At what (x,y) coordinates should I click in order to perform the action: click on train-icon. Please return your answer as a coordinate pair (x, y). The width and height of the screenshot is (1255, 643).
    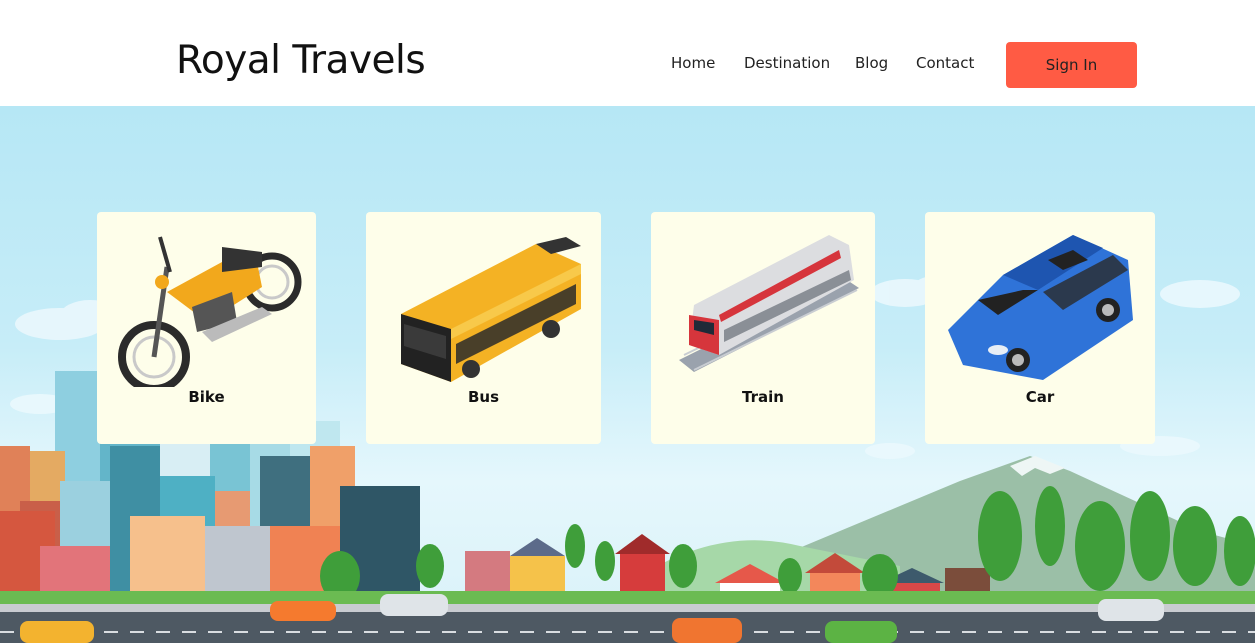
    Looking at the image, I should click on (769, 303).